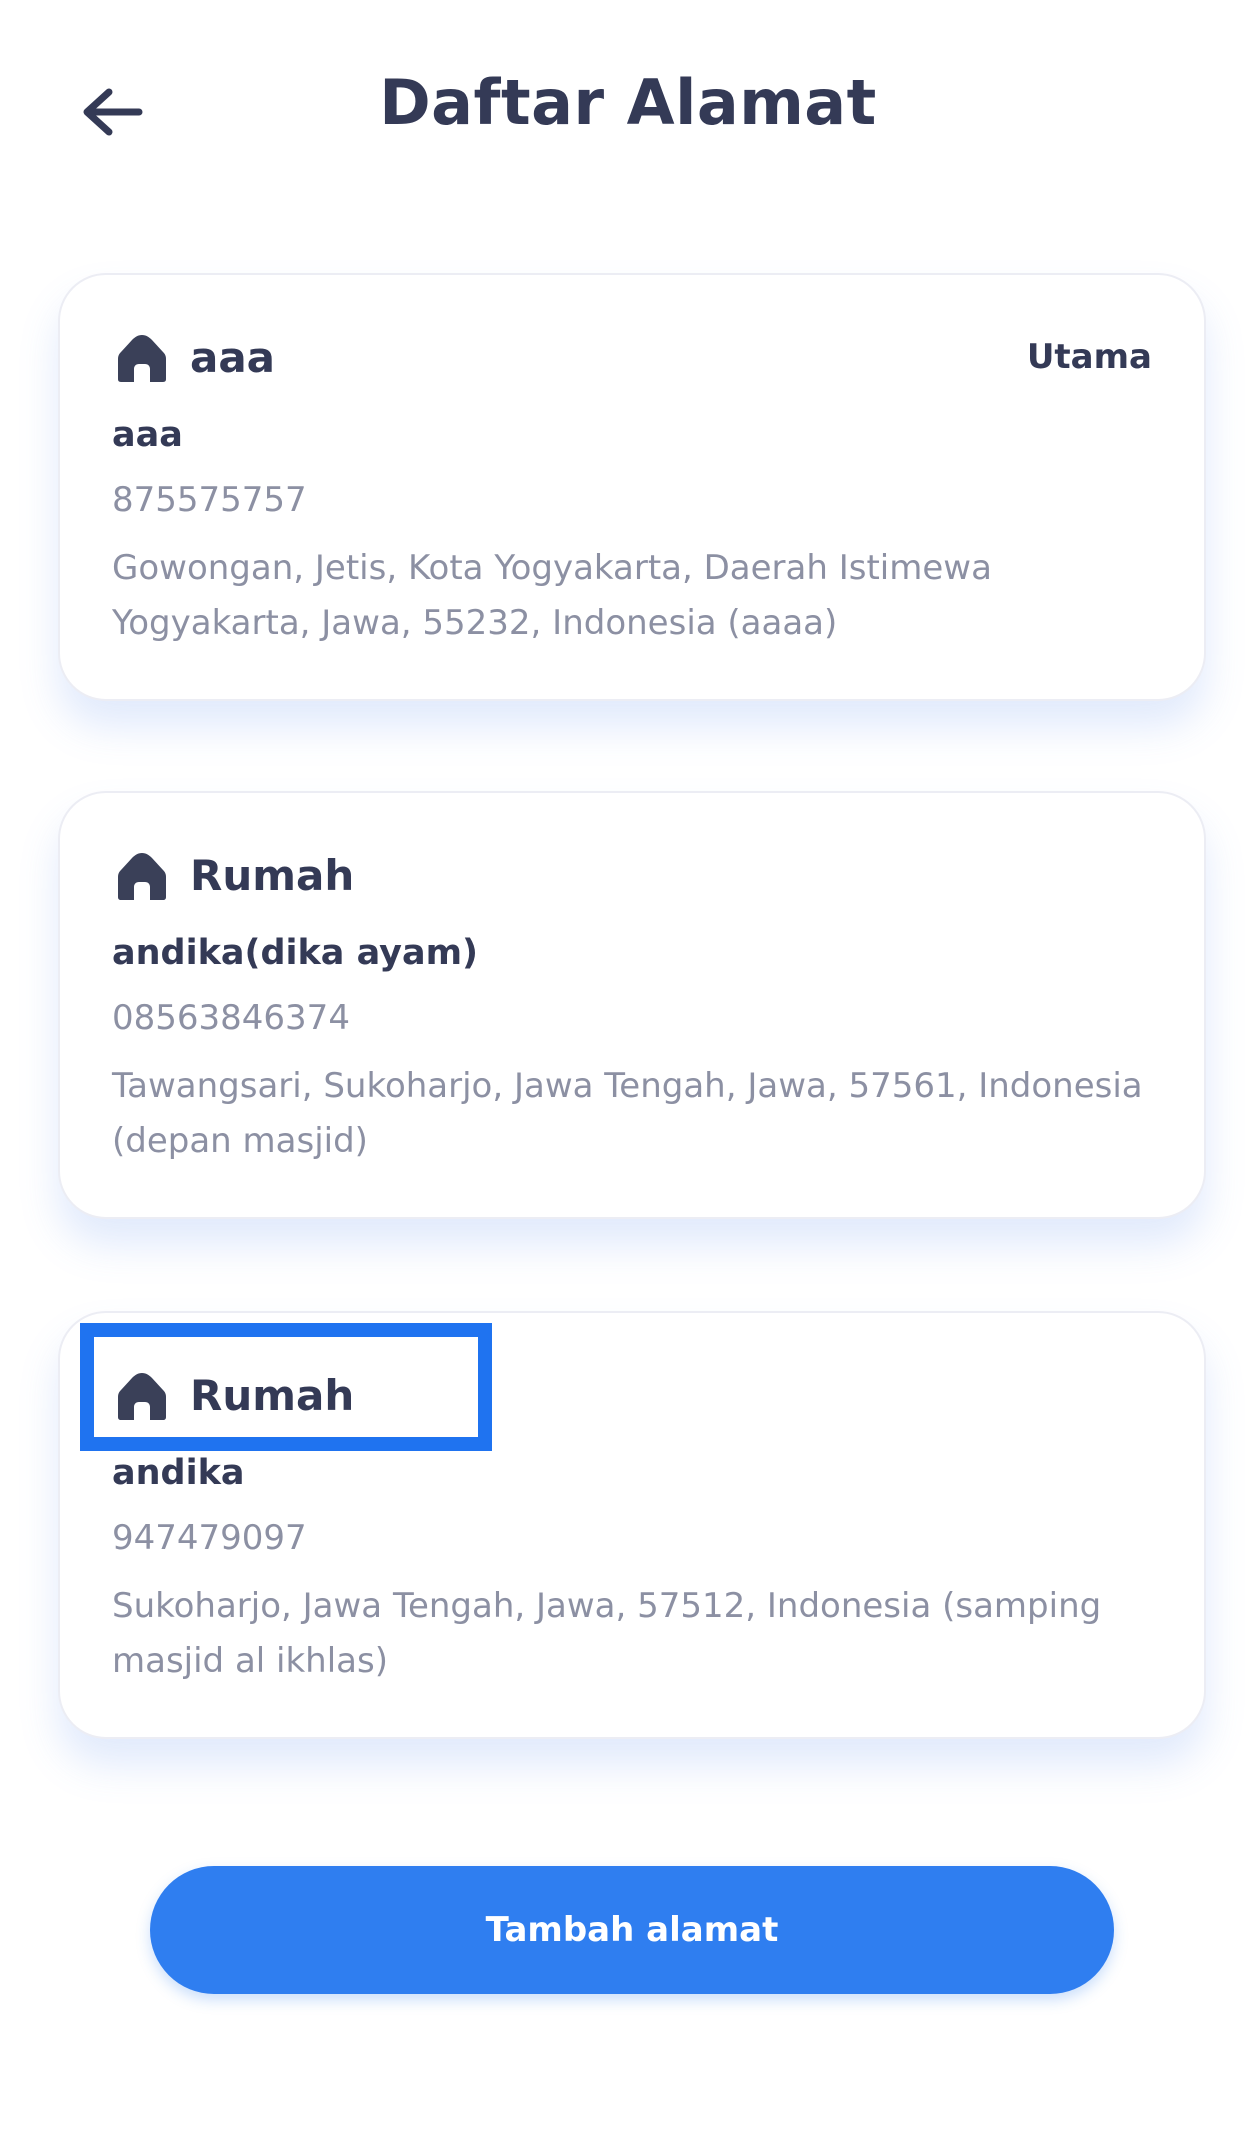 The height and width of the screenshot is (2132, 1256). I want to click on primary-badge: Utama, so click(1089, 357).